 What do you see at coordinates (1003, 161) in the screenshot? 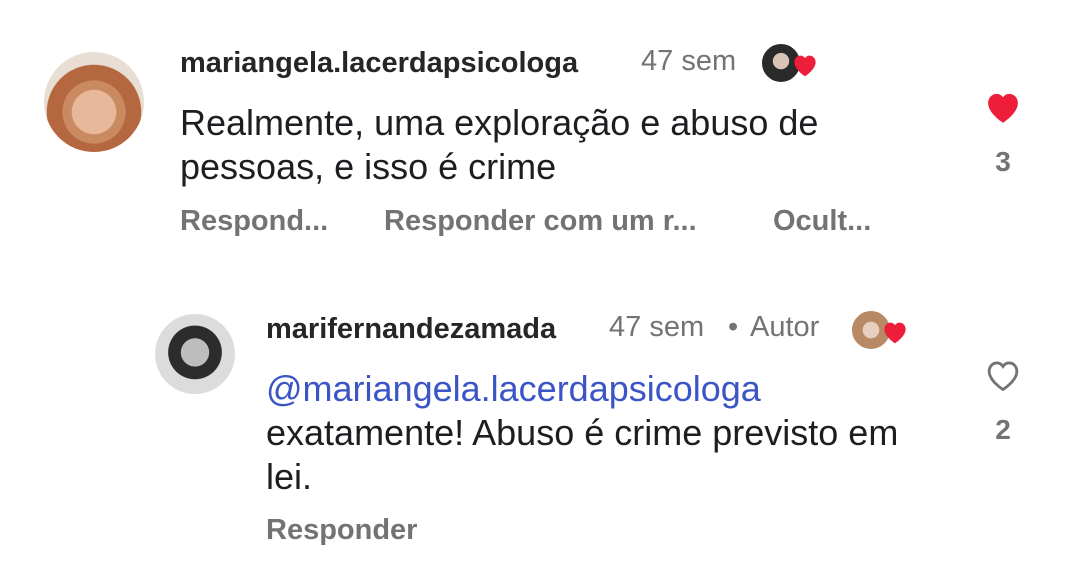
I see `like-count: 3` at bounding box center [1003, 161].